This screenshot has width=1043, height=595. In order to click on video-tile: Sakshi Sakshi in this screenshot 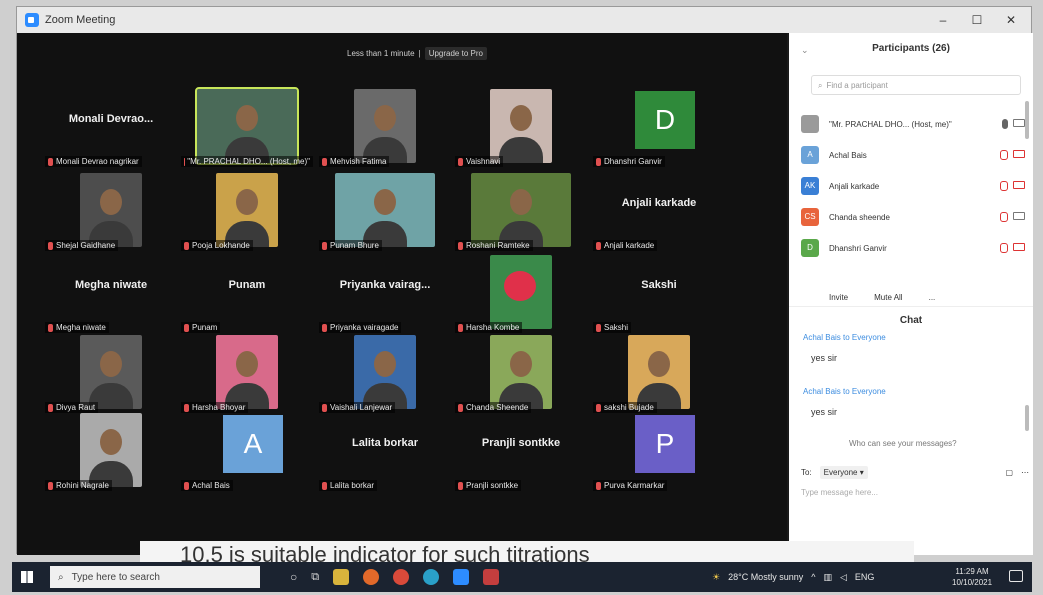, I will do `click(659, 294)`.